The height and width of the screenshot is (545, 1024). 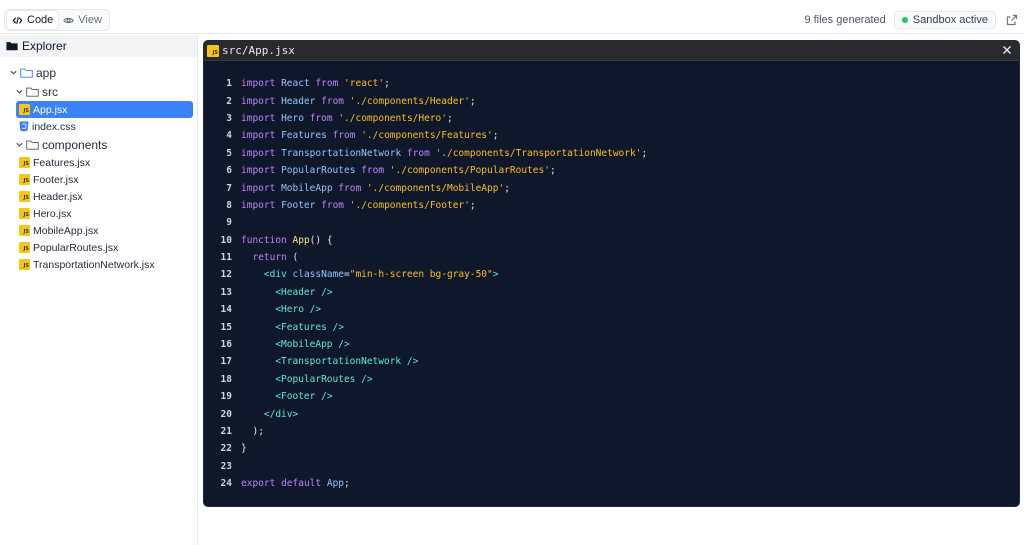 What do you see at coordinates (611, 431) in the screenshot?
I see `code-line: 21 );` at bounding box center [611, 431].